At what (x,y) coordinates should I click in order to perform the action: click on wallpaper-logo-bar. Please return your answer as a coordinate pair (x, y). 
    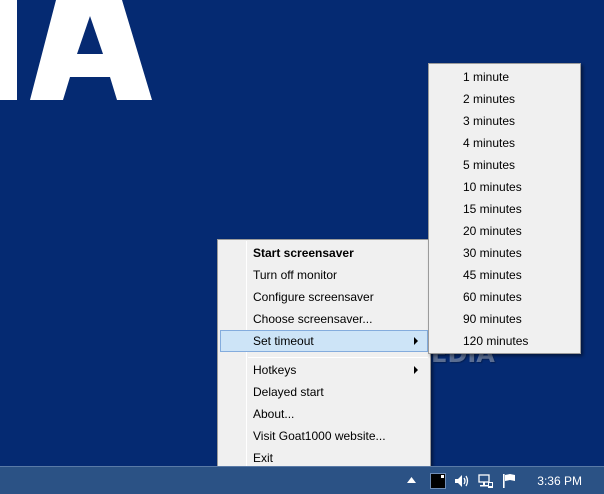
    Looking at the image, I should click on (8, 50).